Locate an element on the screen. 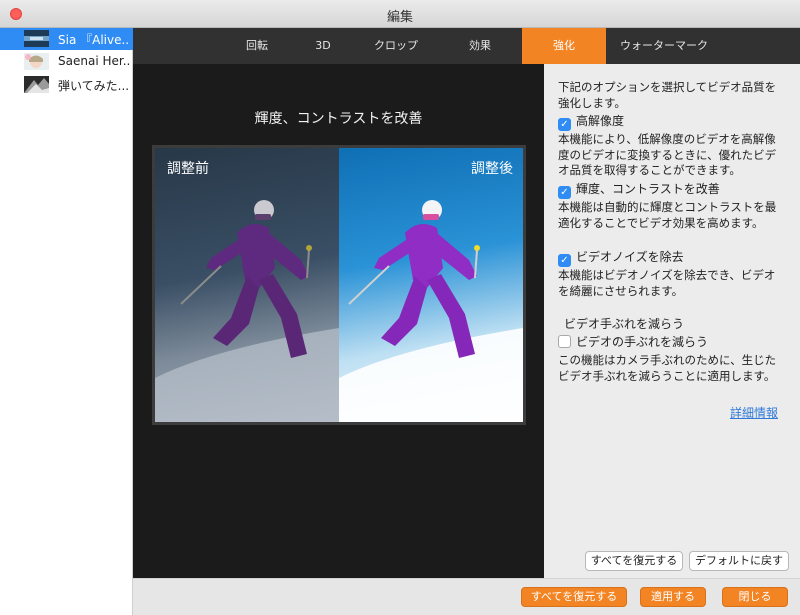 The width and height of the screenshot is (800, 615). upscale-checkbox-row: ✓ 高解像度 is located at coordinates (591, 121).